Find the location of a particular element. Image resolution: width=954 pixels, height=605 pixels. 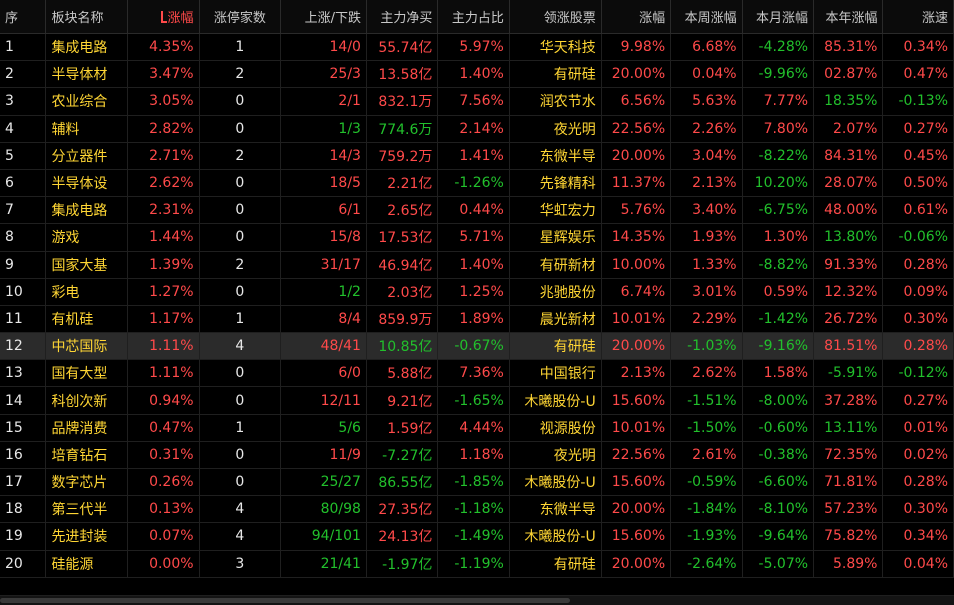

cell-month-pct: -9.96% is located at coordinates (778, 74).